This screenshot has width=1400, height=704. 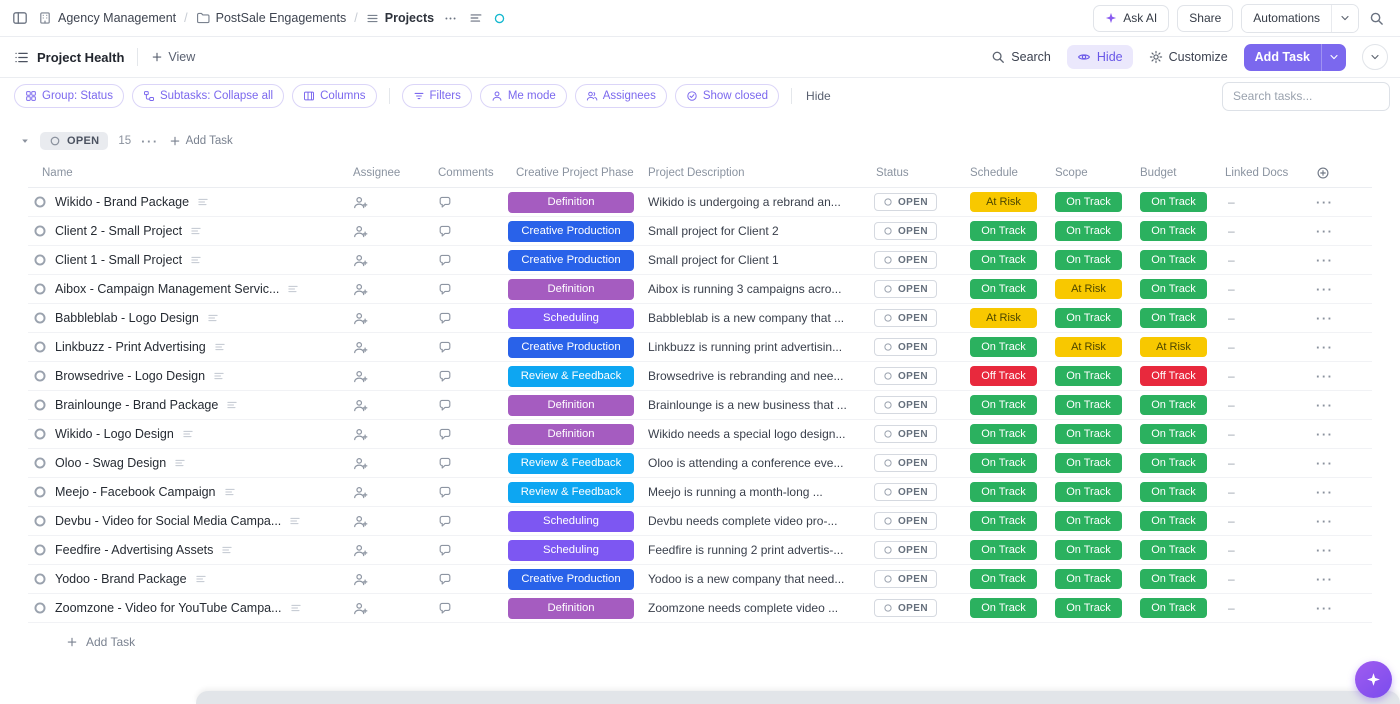 What do you see at coordinates (818, 96) in the screenshot?
I see `hide-button: Hide` at bounding box center [818, 96].